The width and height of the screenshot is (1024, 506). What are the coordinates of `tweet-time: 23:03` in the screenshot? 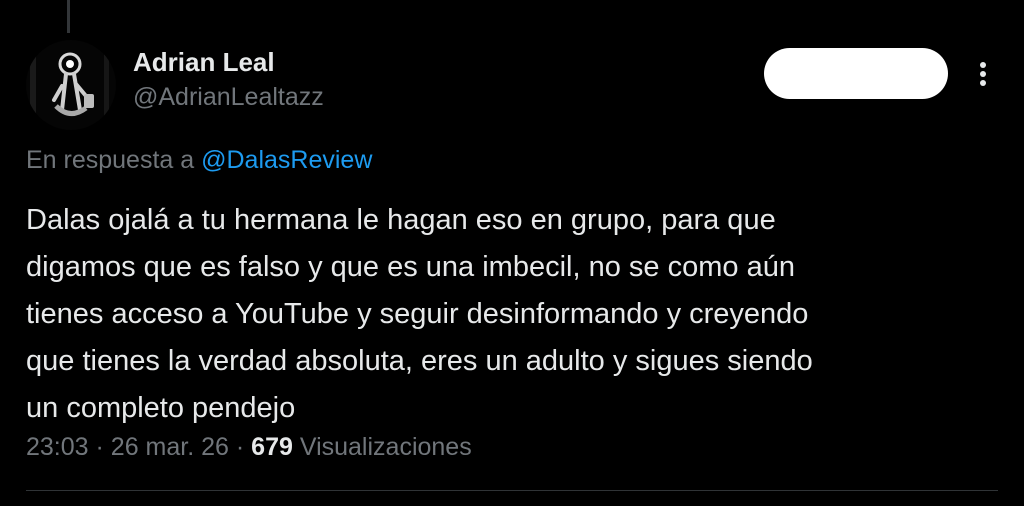 It's located at (57, 447).